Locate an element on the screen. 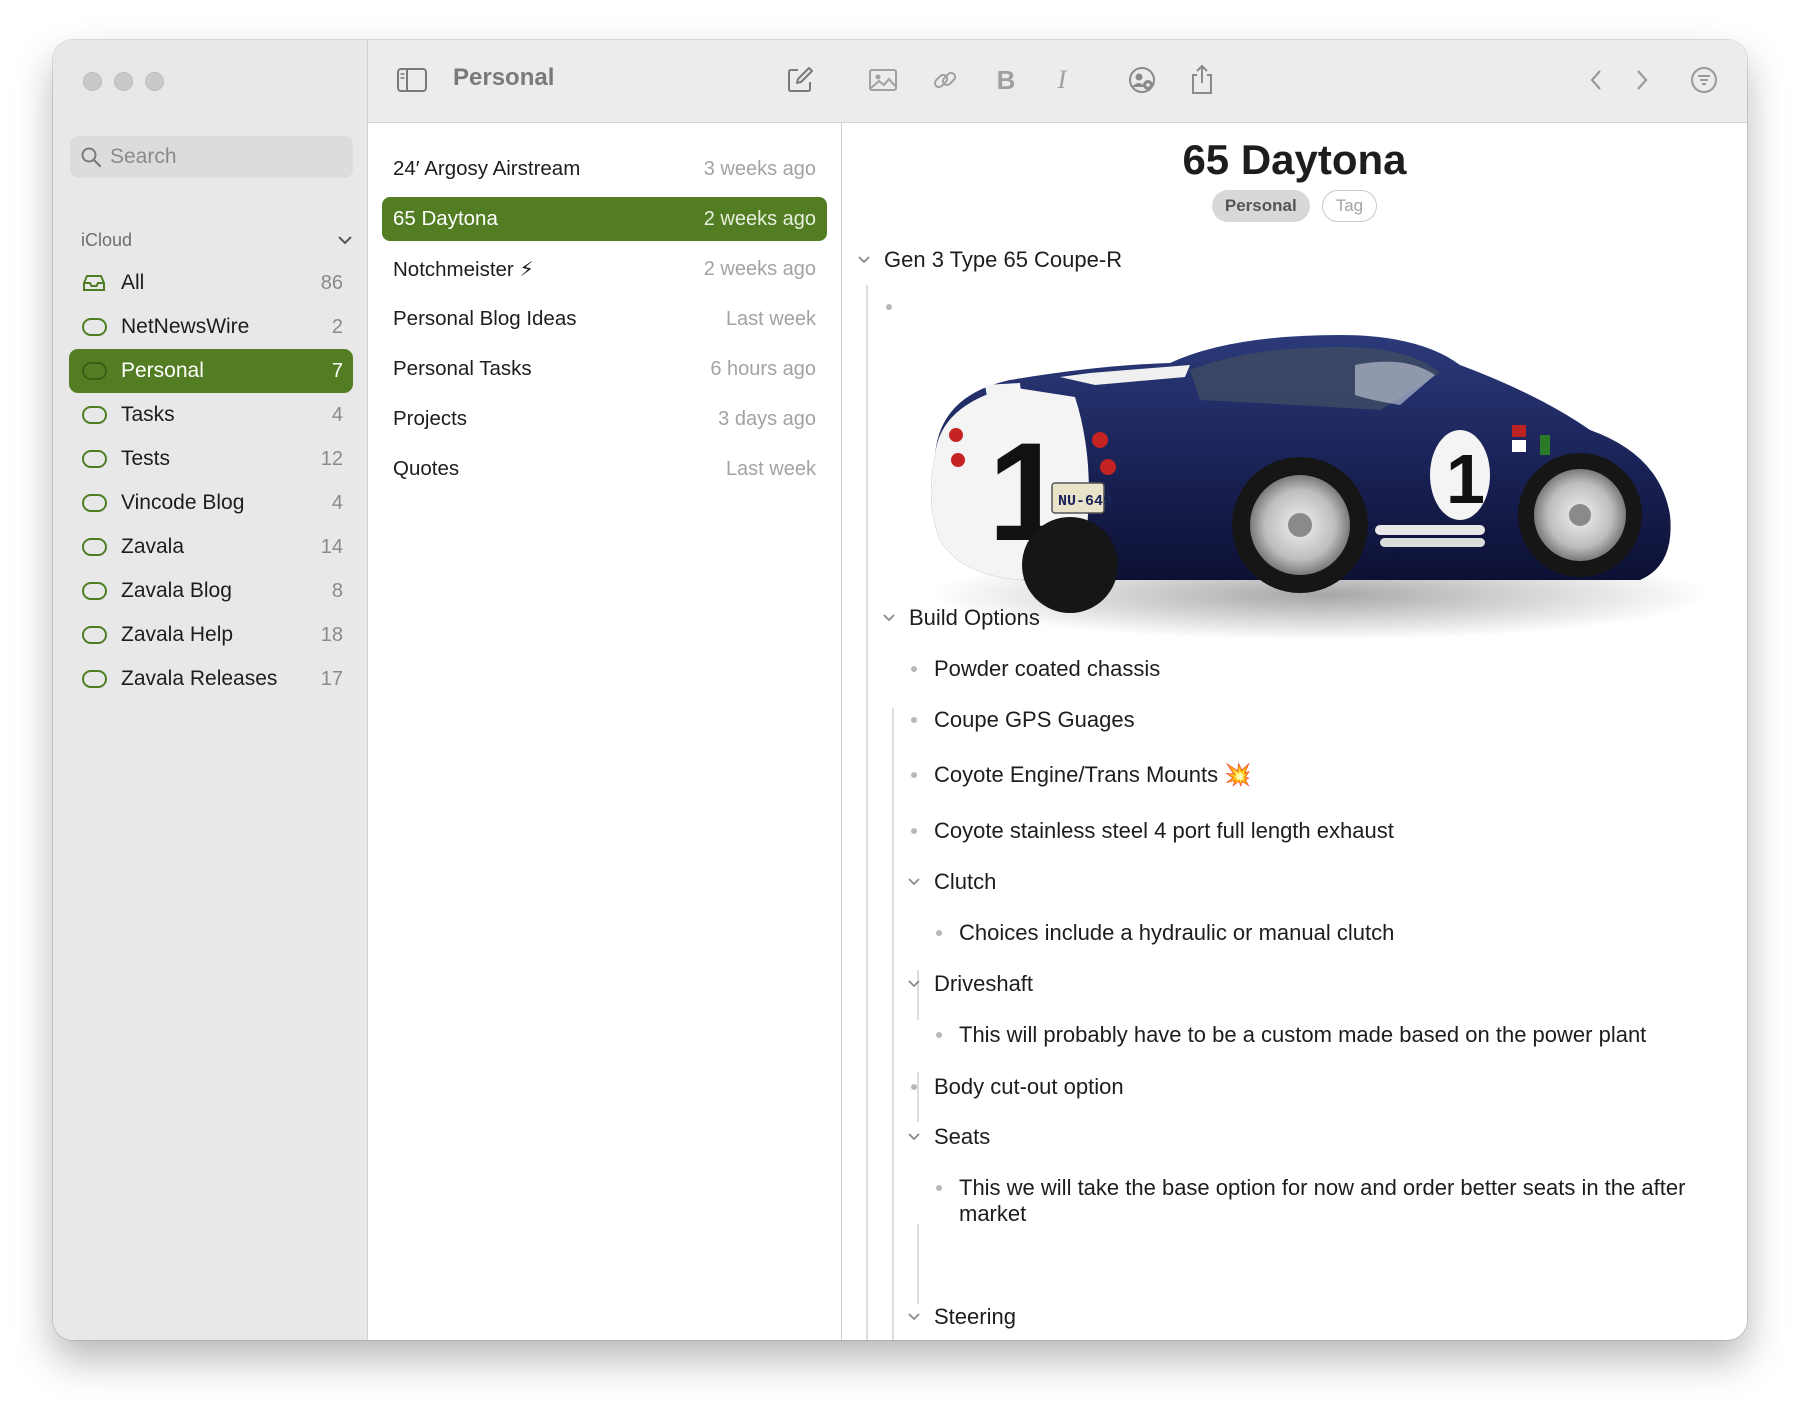  sidebar-item-vincode-blog: Vincode Blog 4 is located at coordinates (211, 503).